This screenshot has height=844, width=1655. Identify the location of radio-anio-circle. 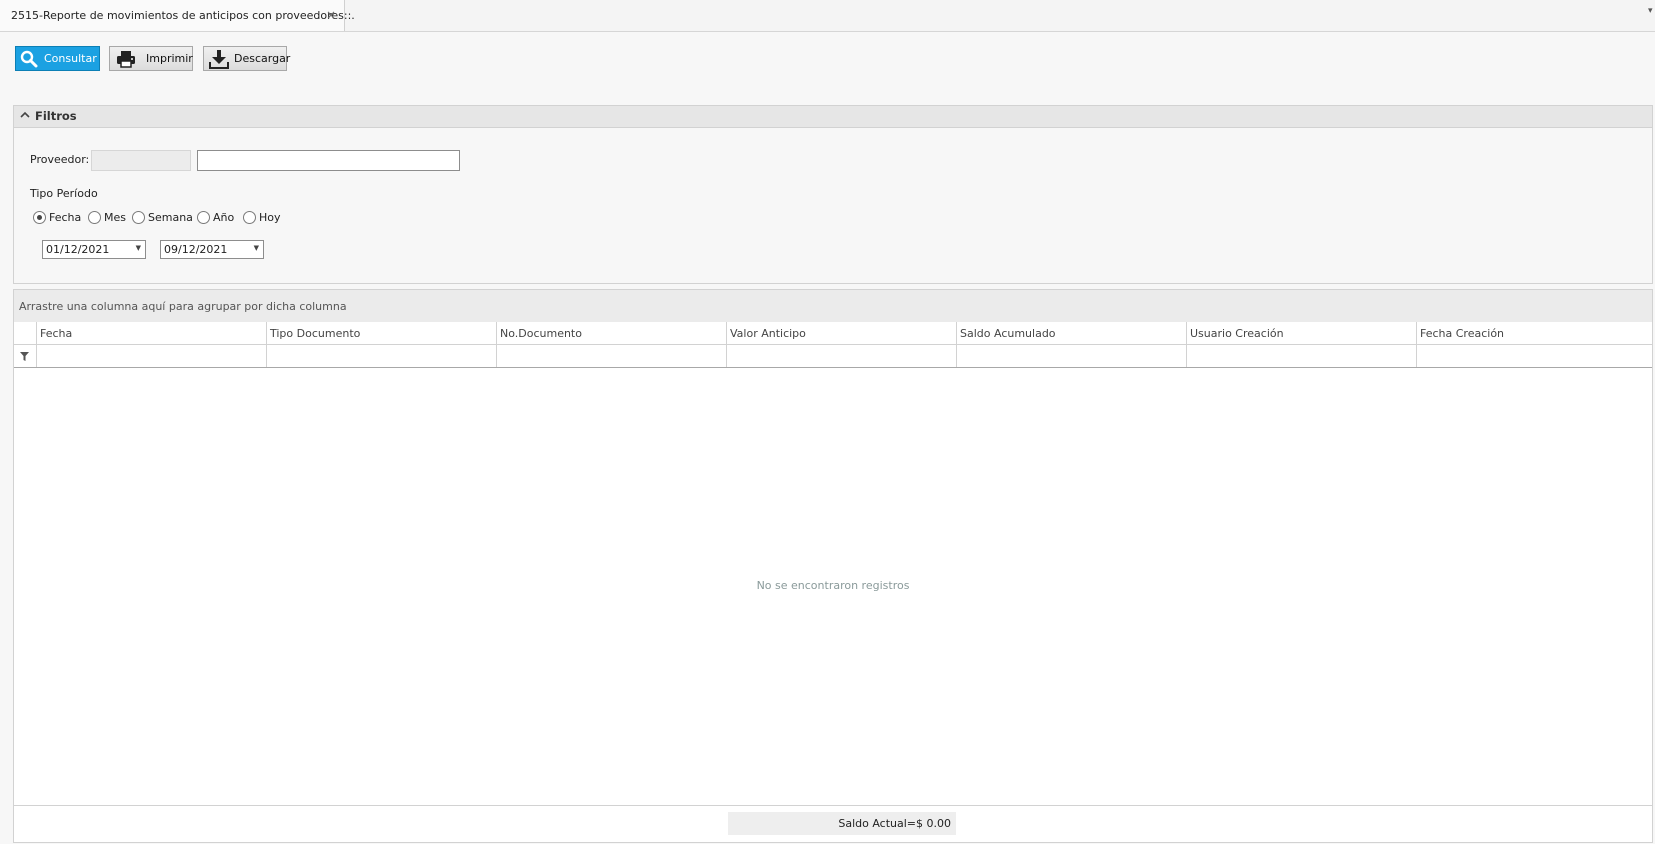
(203, 217).